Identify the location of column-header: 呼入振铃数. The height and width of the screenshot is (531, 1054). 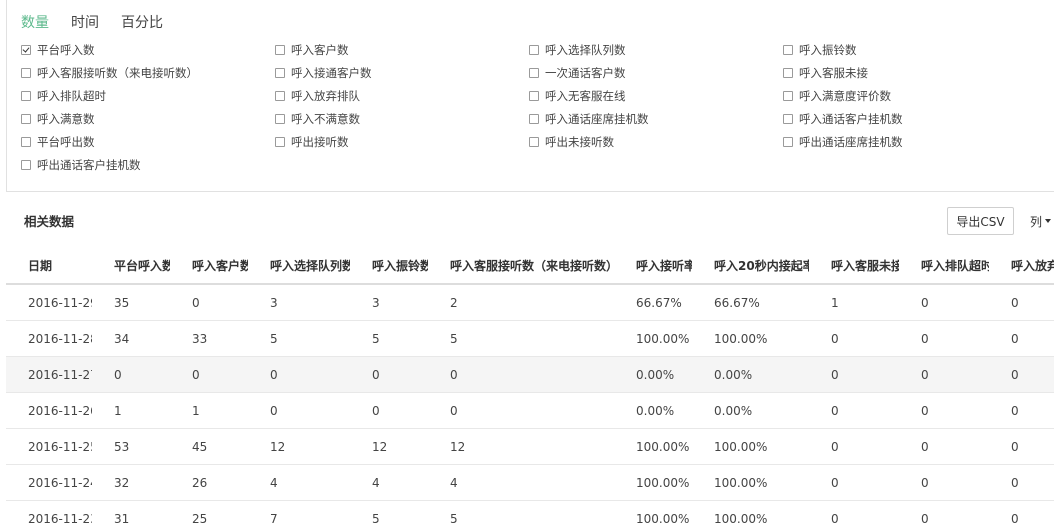
(389, 266).